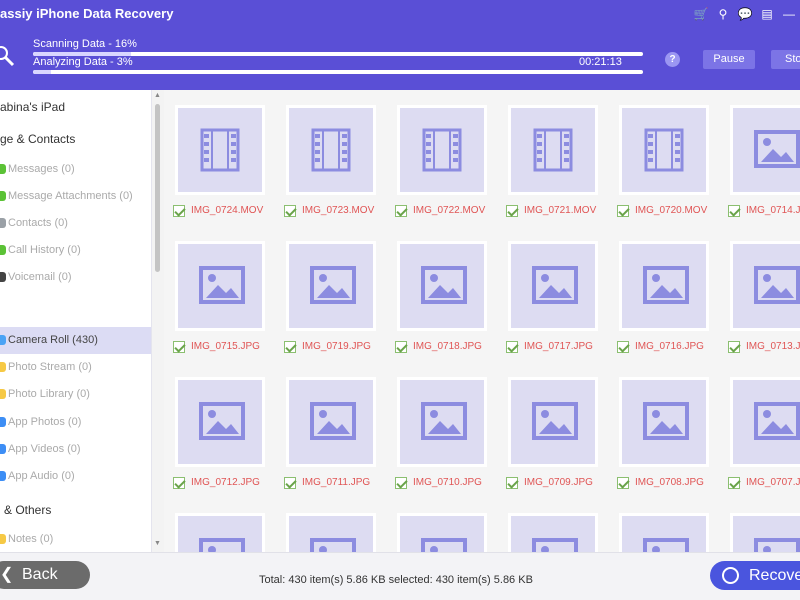 This screenshot has height=600, width=800. Describe the element at coordinates (53, 340) in the screenshot. I see `sidebar-item-camera-roll: Camera Roll (430)` at that location.